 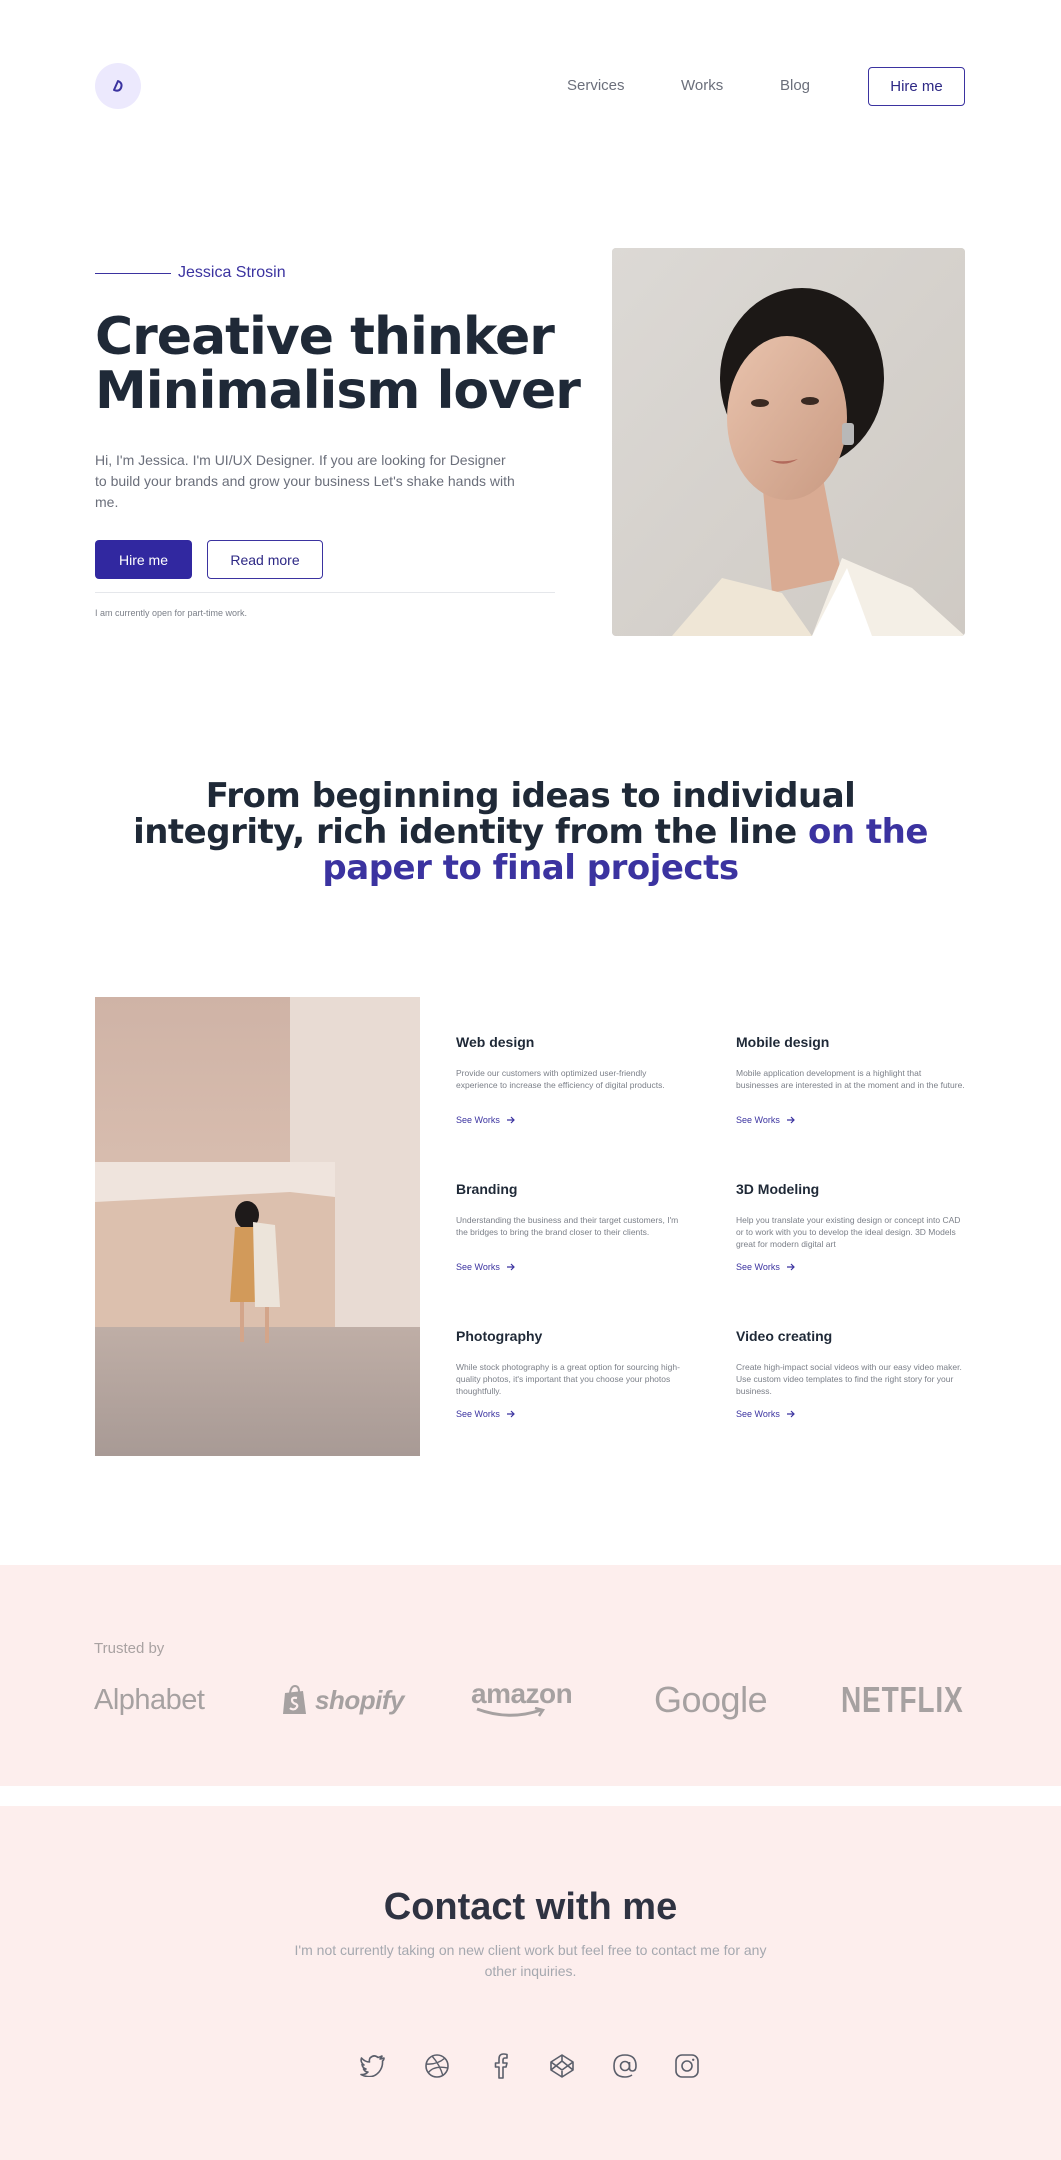 What do you see at coordinates (373, 2066) in the screenshot?
I see `twitter-icon` at bounding box center [373, 2066].